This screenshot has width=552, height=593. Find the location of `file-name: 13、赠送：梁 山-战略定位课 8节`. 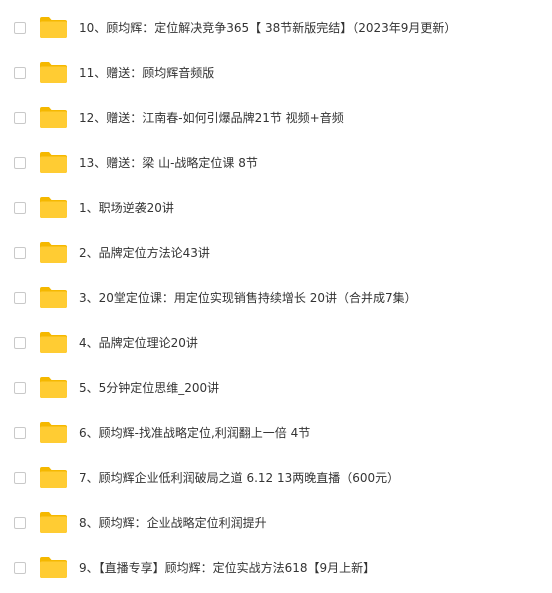

file-name: 13、赠送：梁 山-战略定位课 8节 is located at coordinates (168, 163).